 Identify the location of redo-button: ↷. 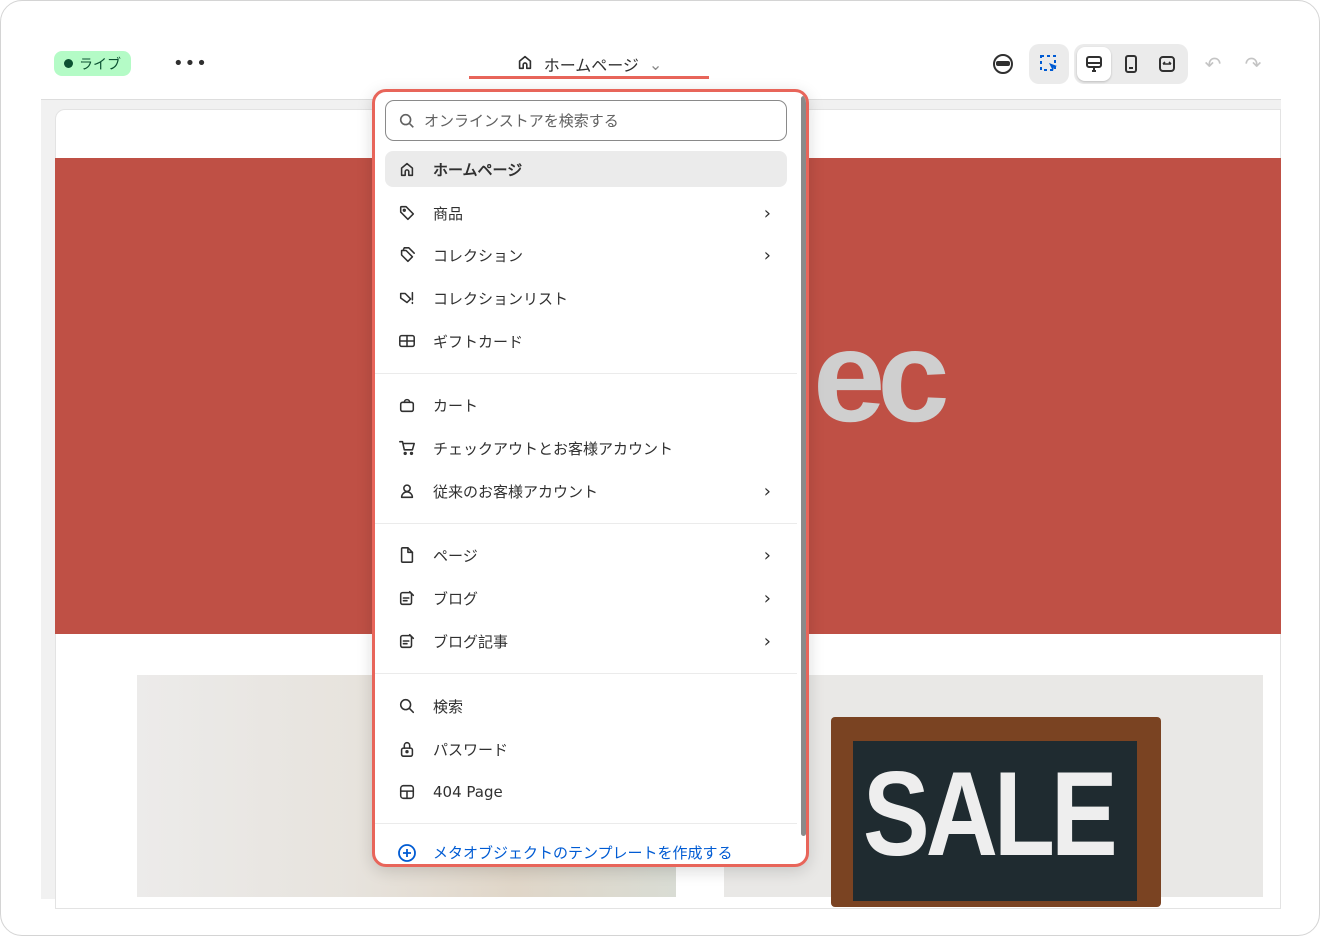
(1253, 64).